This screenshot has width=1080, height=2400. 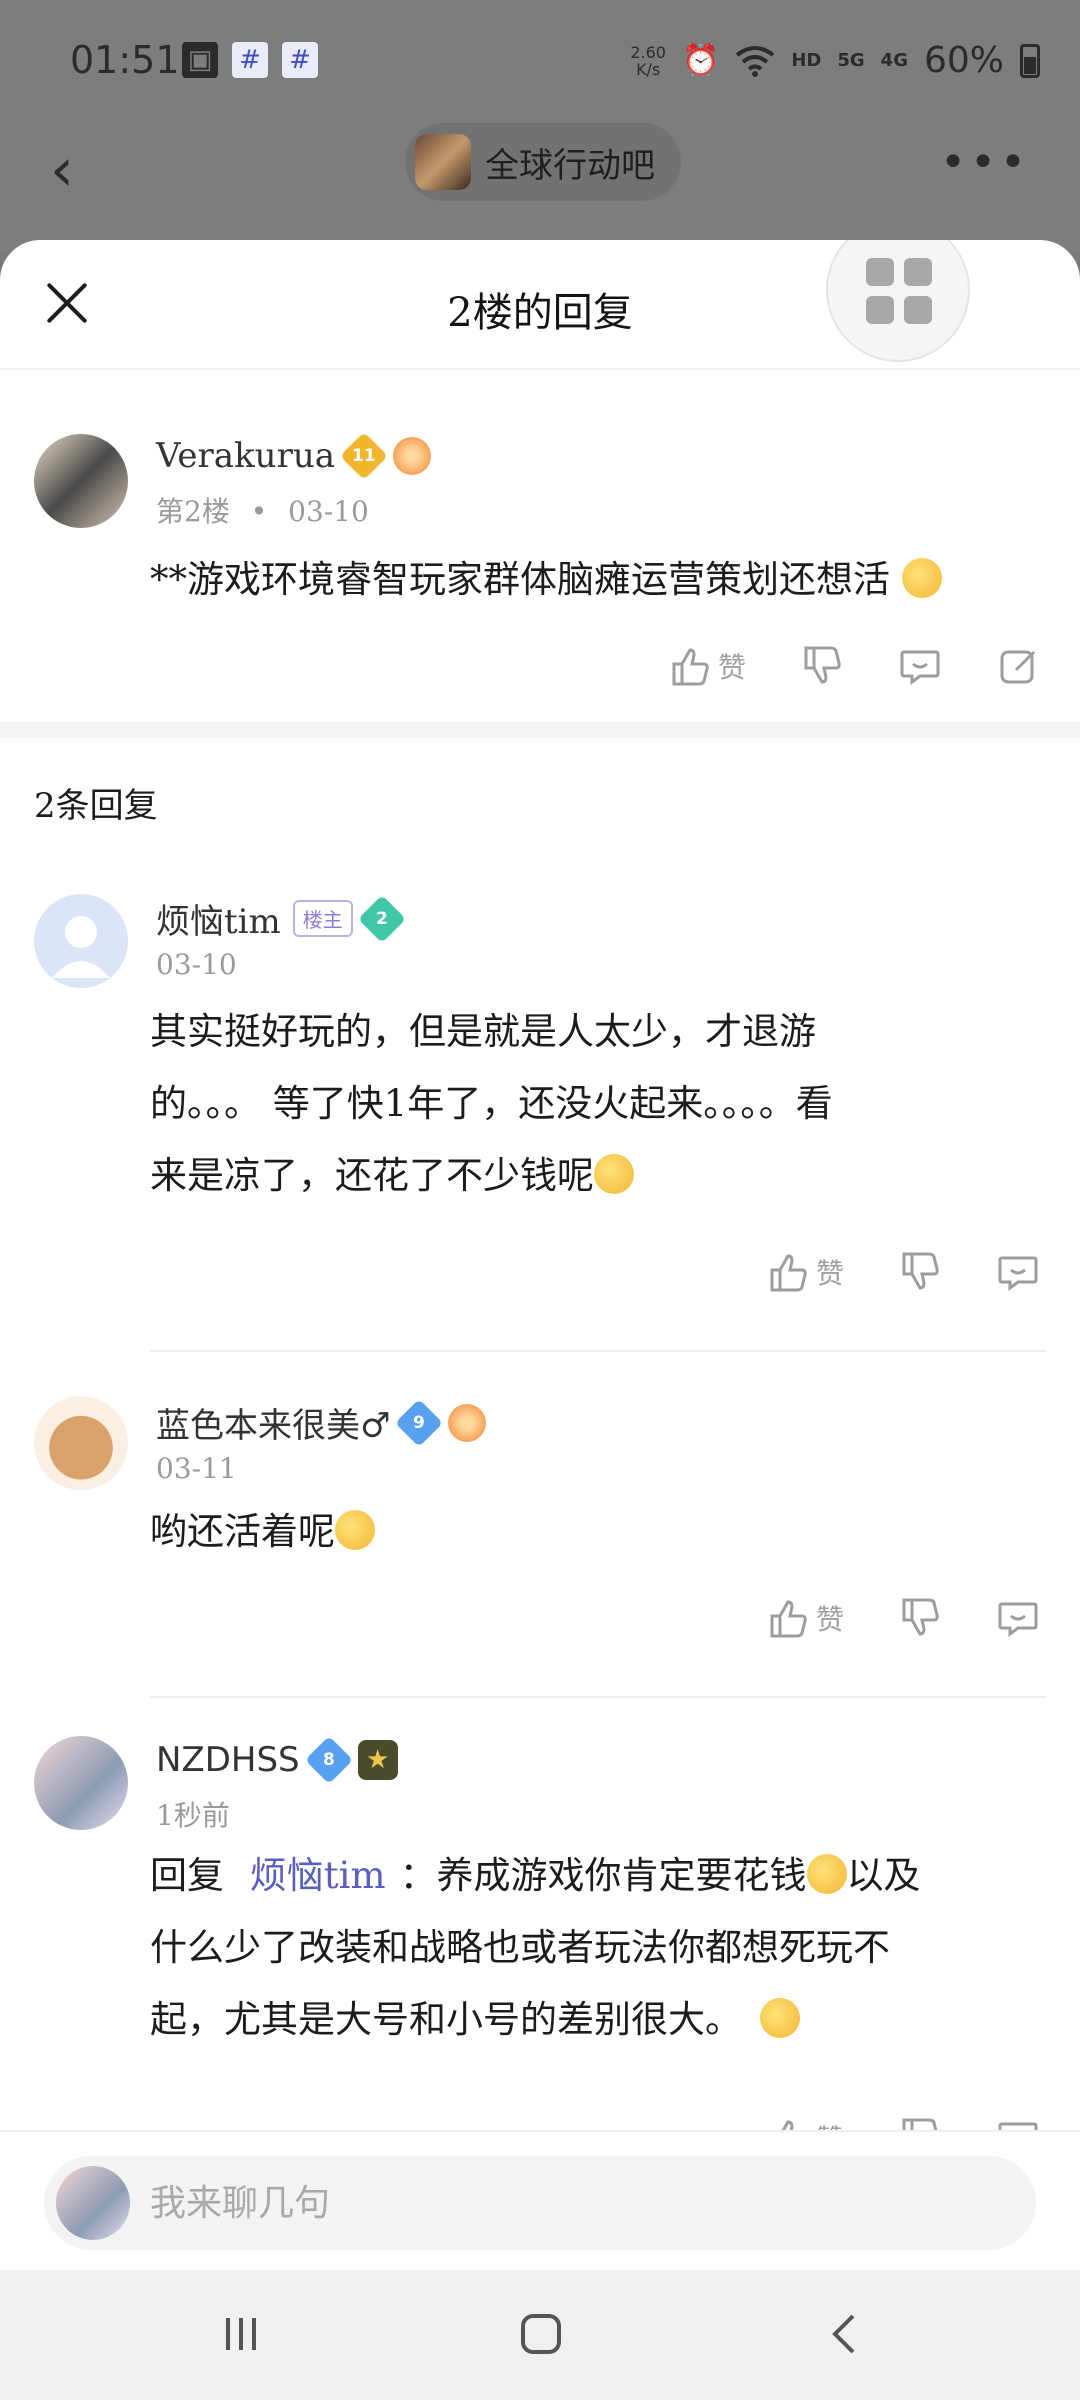 I want to click on post-text: **游戏环境睿智玩家群体脑瘫运营策划还想活, so click(x=520, y=579).